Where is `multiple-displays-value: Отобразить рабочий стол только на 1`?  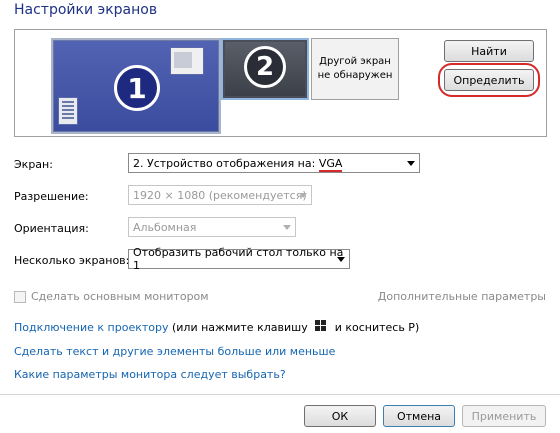 multiple-displays-value: Отобразить рабочий стол только на 1 is located at coordinates (238, 259).